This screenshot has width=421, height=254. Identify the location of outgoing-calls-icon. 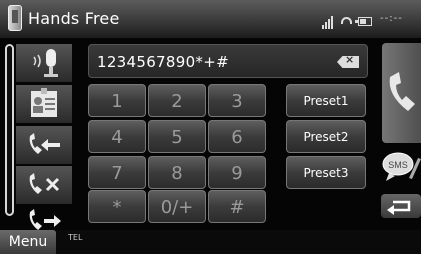
(44, 143).